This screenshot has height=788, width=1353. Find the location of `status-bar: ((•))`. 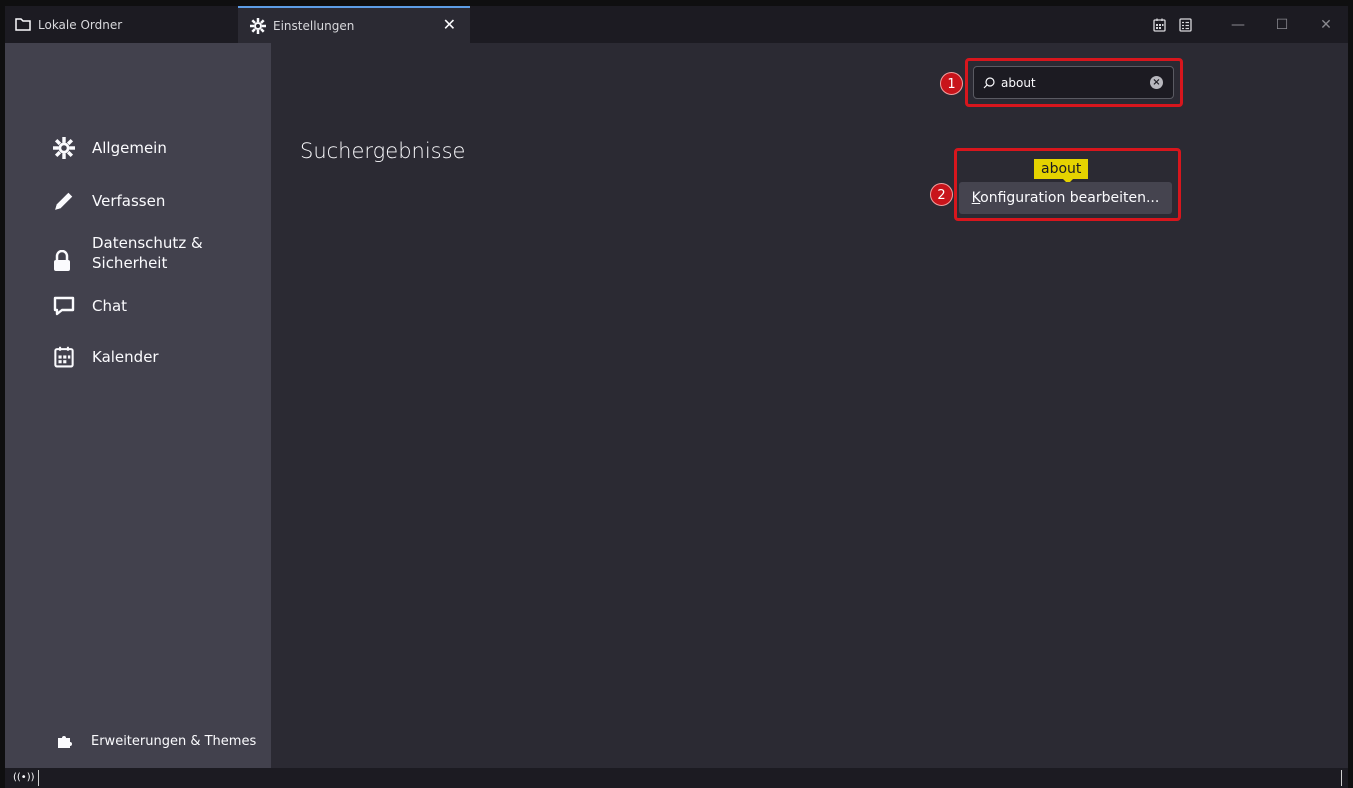

status-bar: ((•)) is located at coordinates (676, 778).